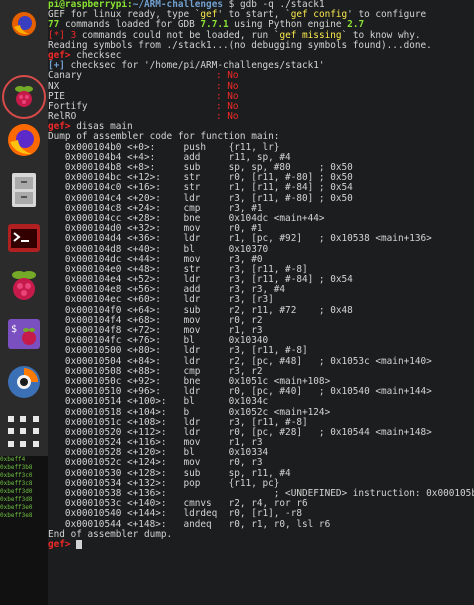 This screenshot has height=605, width=474. What do you see at coordinates (143, 106) in the screenshot?
I see `checksec-row: Fortify: No` at bounding box center [143, 106].